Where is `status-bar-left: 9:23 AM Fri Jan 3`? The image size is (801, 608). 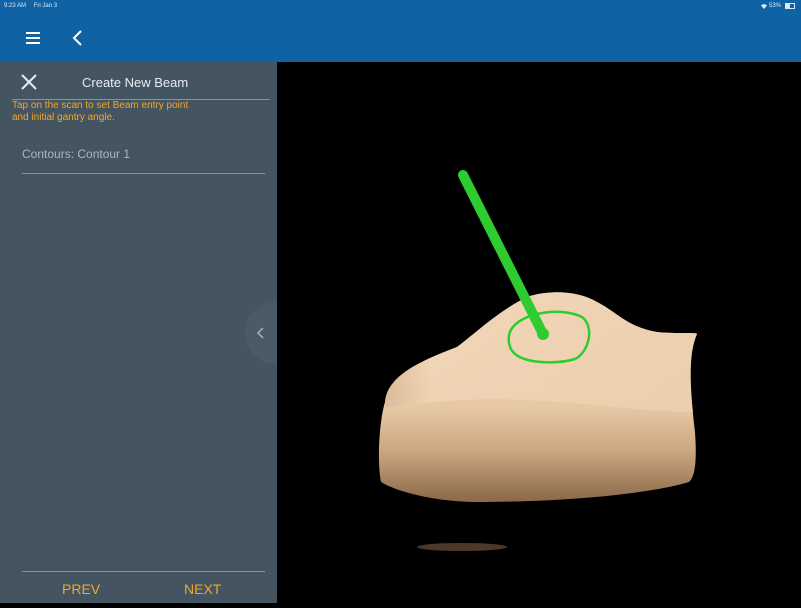
status-bar-left: 9:23 AM Fri Jan 3 is located at coordinates (33, 6).